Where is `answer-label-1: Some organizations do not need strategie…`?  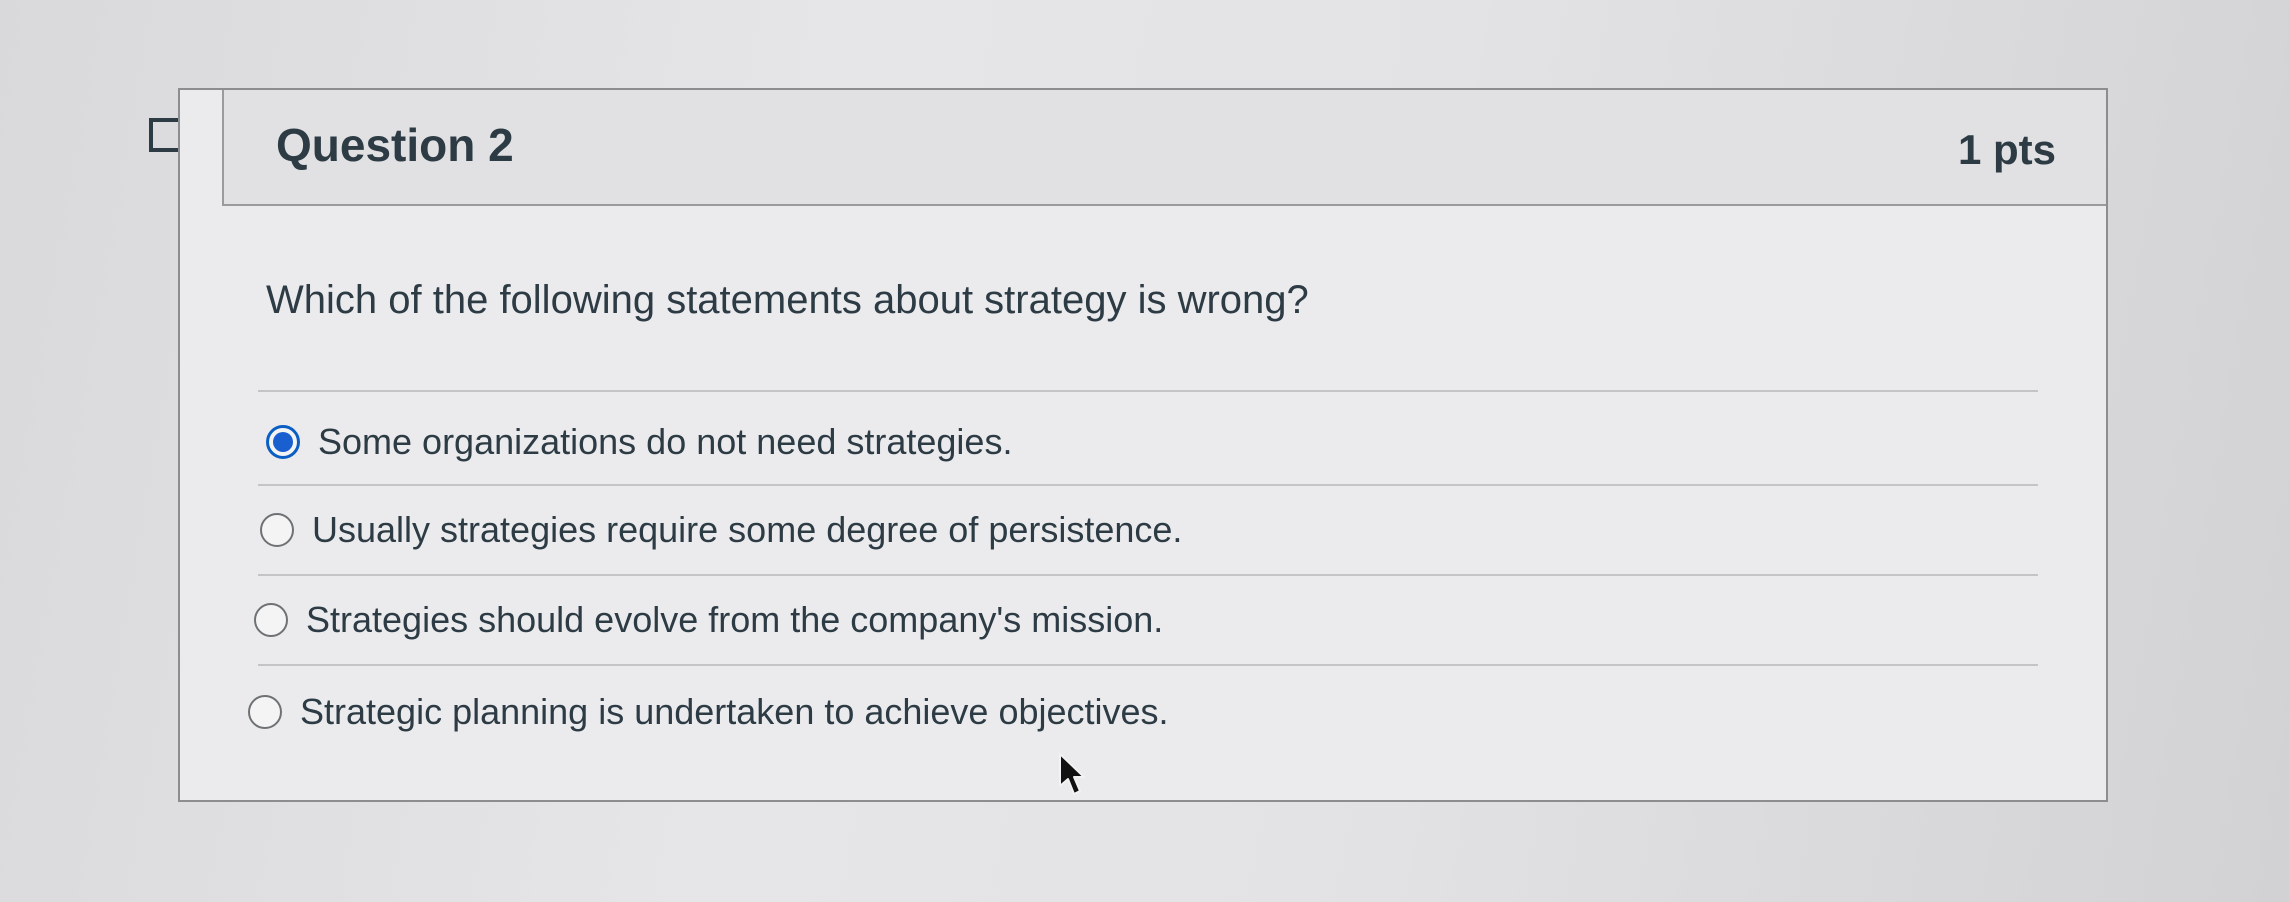 answer-label-1: Some organizations do not need strategie… is located at coordinates (665, 442).